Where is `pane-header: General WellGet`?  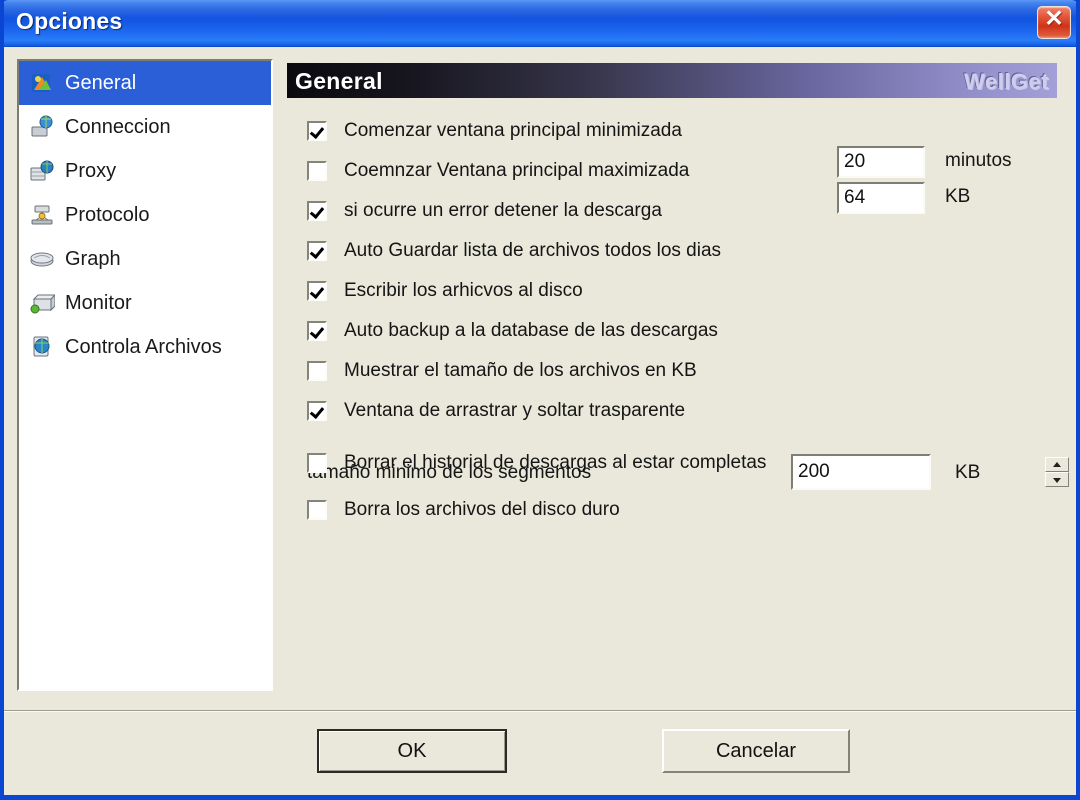
pane-header: General WellGet is located at coordinates (672, 80).